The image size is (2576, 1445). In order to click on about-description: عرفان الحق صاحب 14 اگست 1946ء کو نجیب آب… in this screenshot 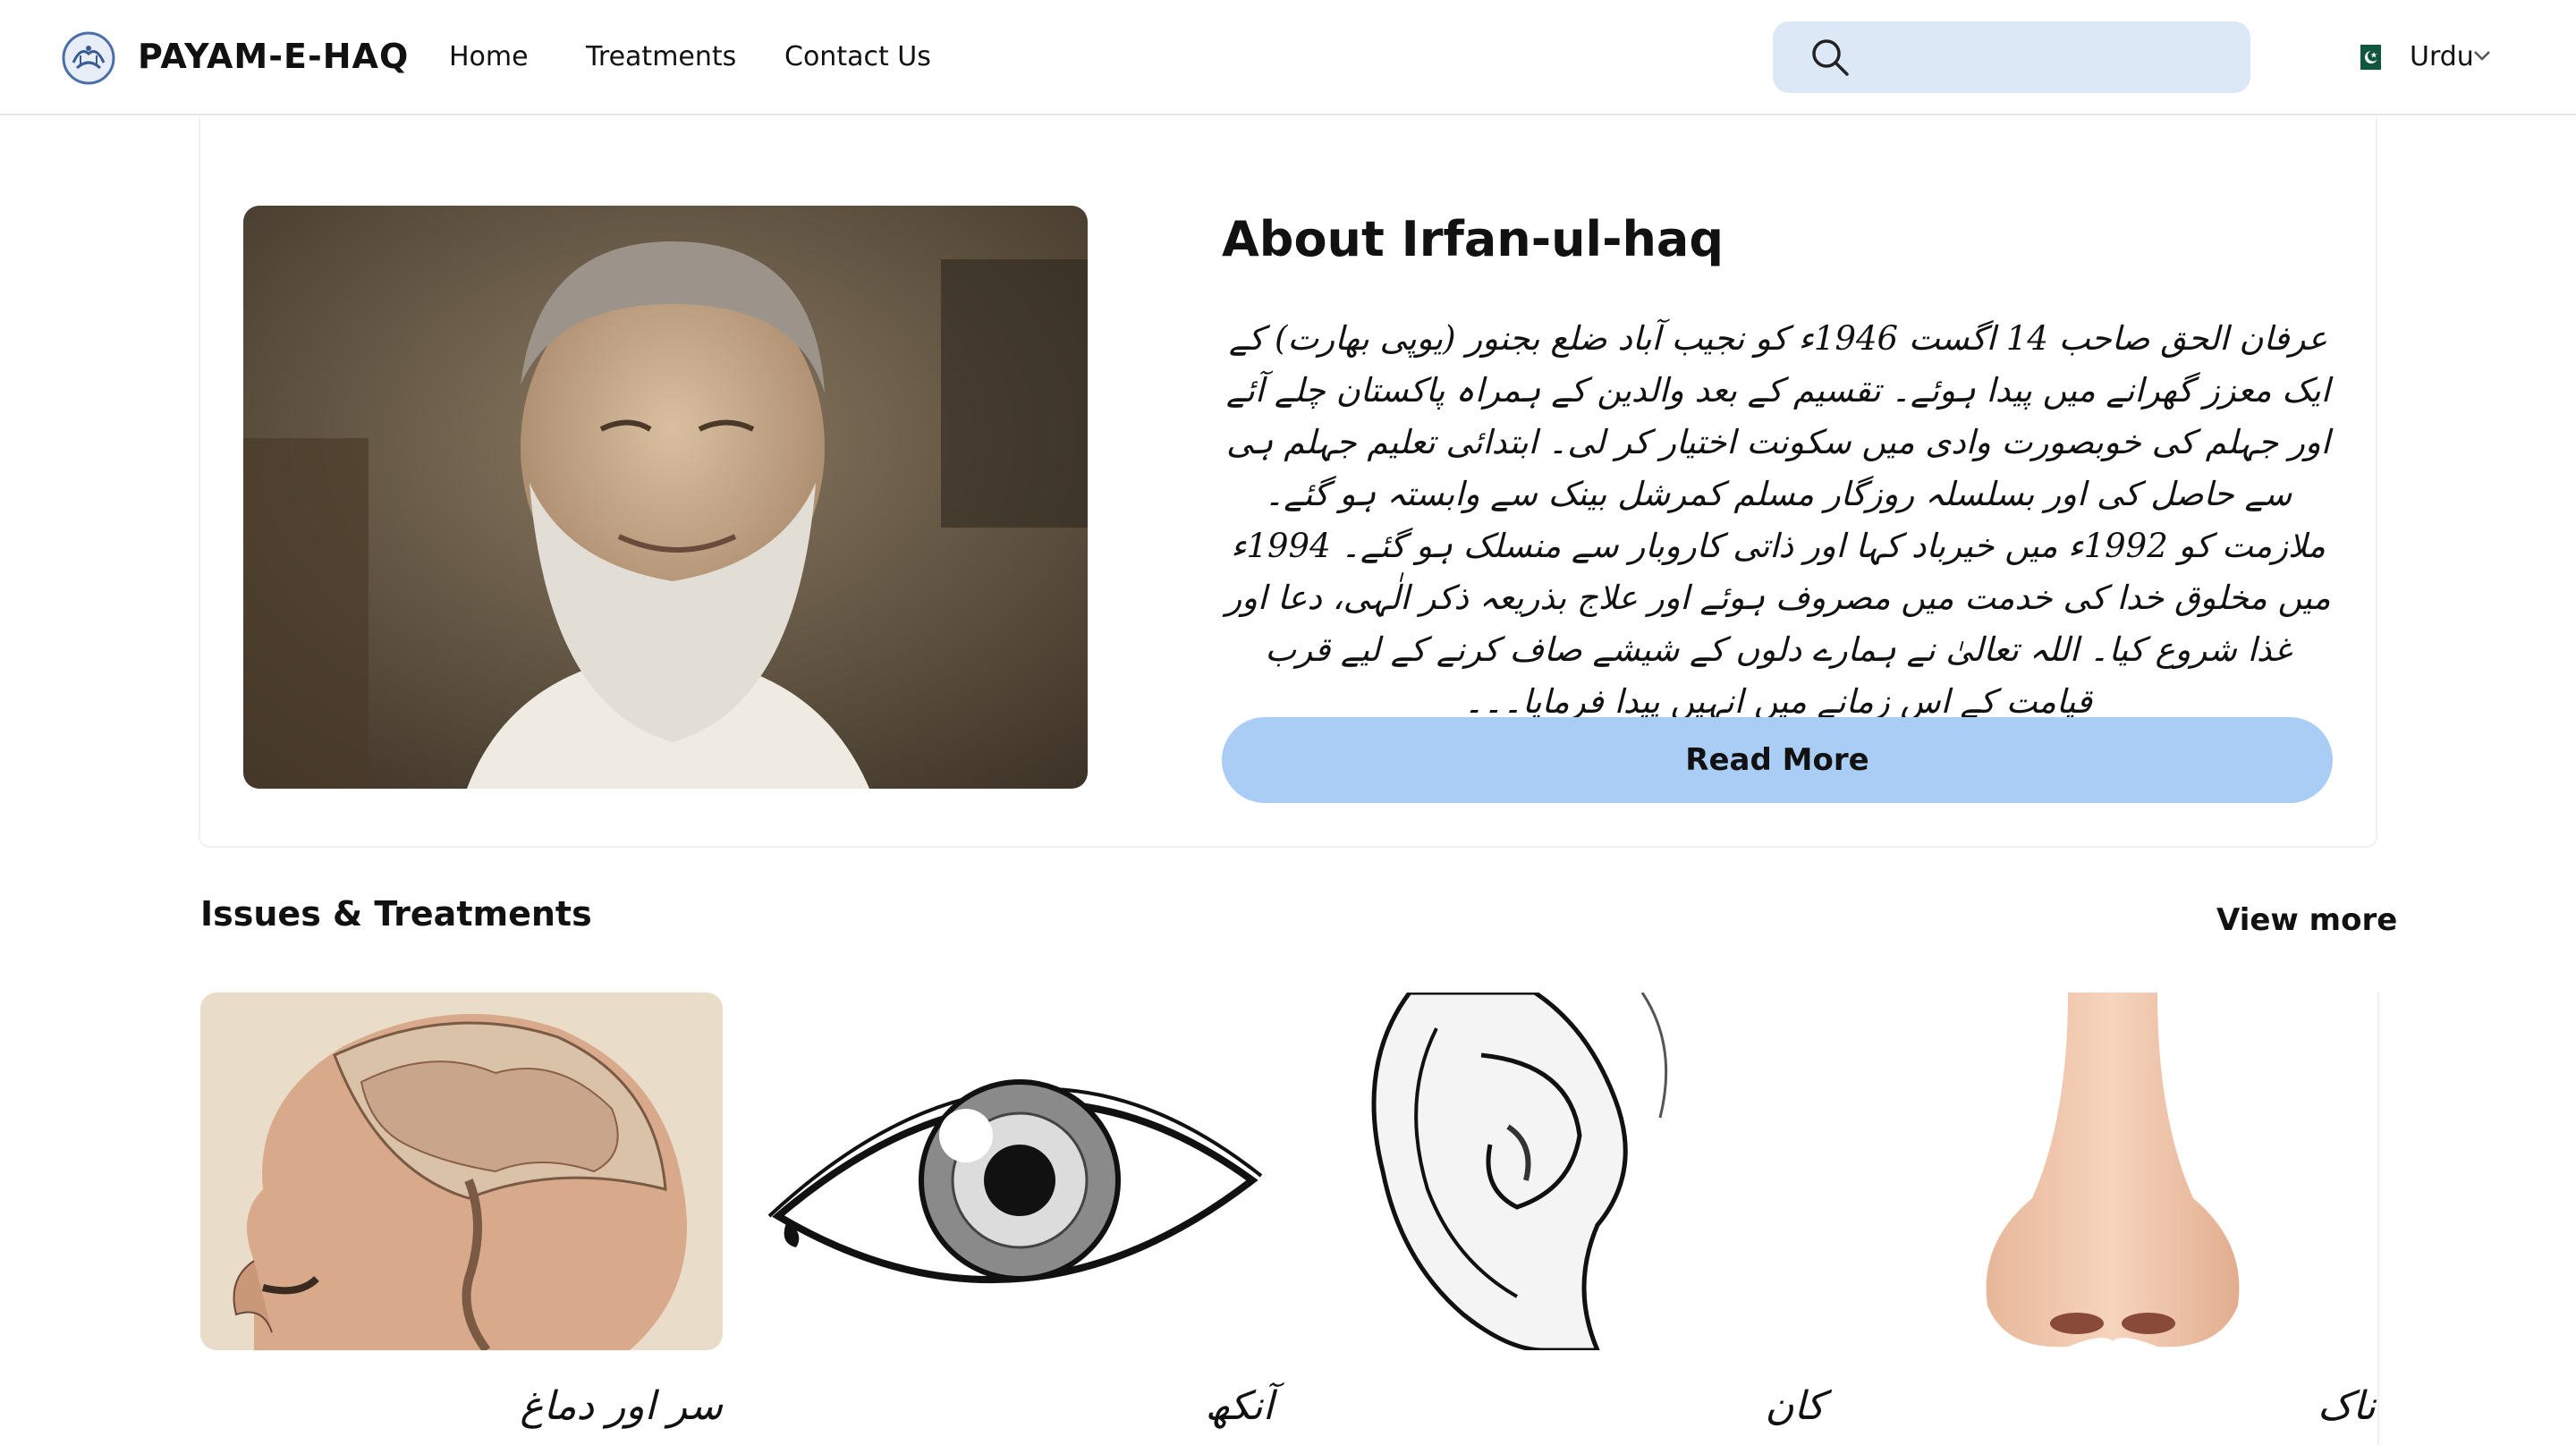, I will do `click(1778, 520)`.